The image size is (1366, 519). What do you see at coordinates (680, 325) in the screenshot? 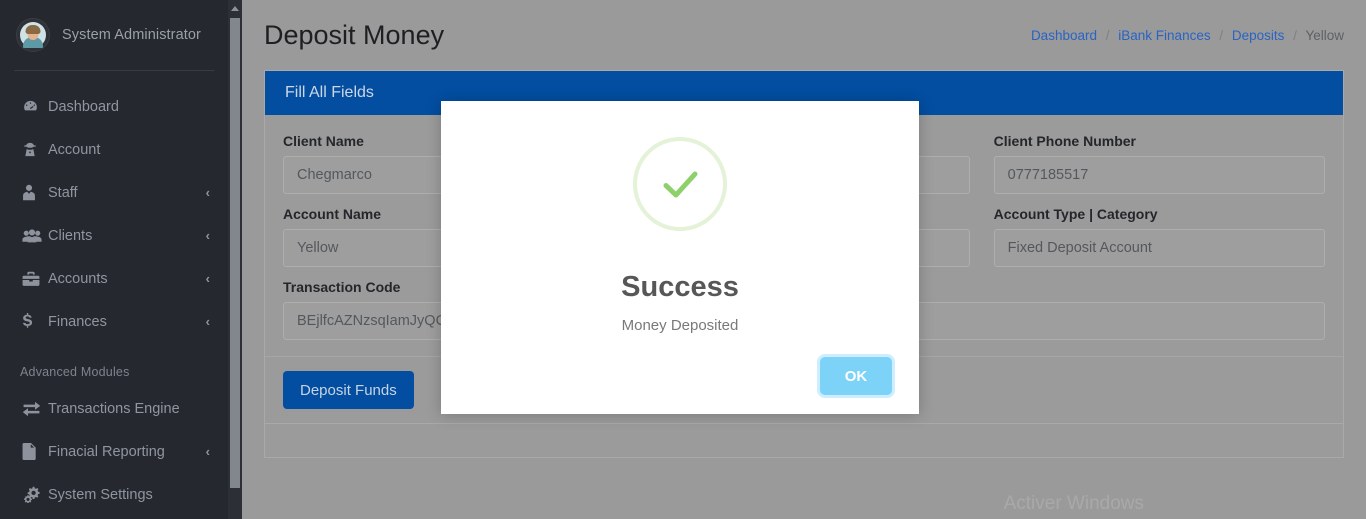
I see `modal-message: Money Deposited` at bounding box center [680, 325].